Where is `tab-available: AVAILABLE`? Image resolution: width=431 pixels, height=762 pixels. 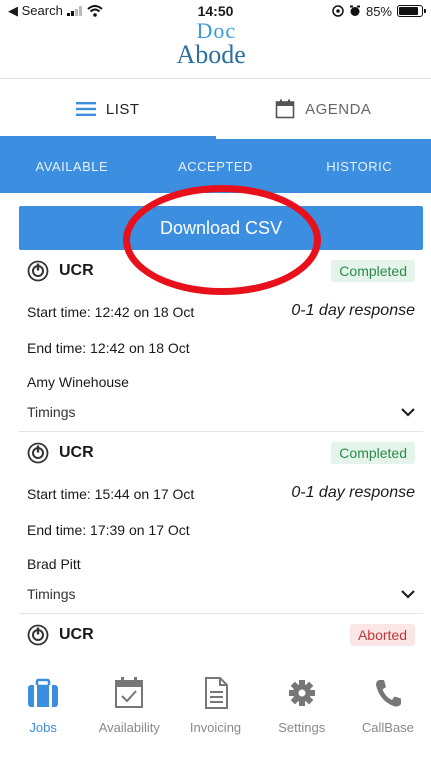
tab-available: AVAILABLE is located at coordinates (72, 166).